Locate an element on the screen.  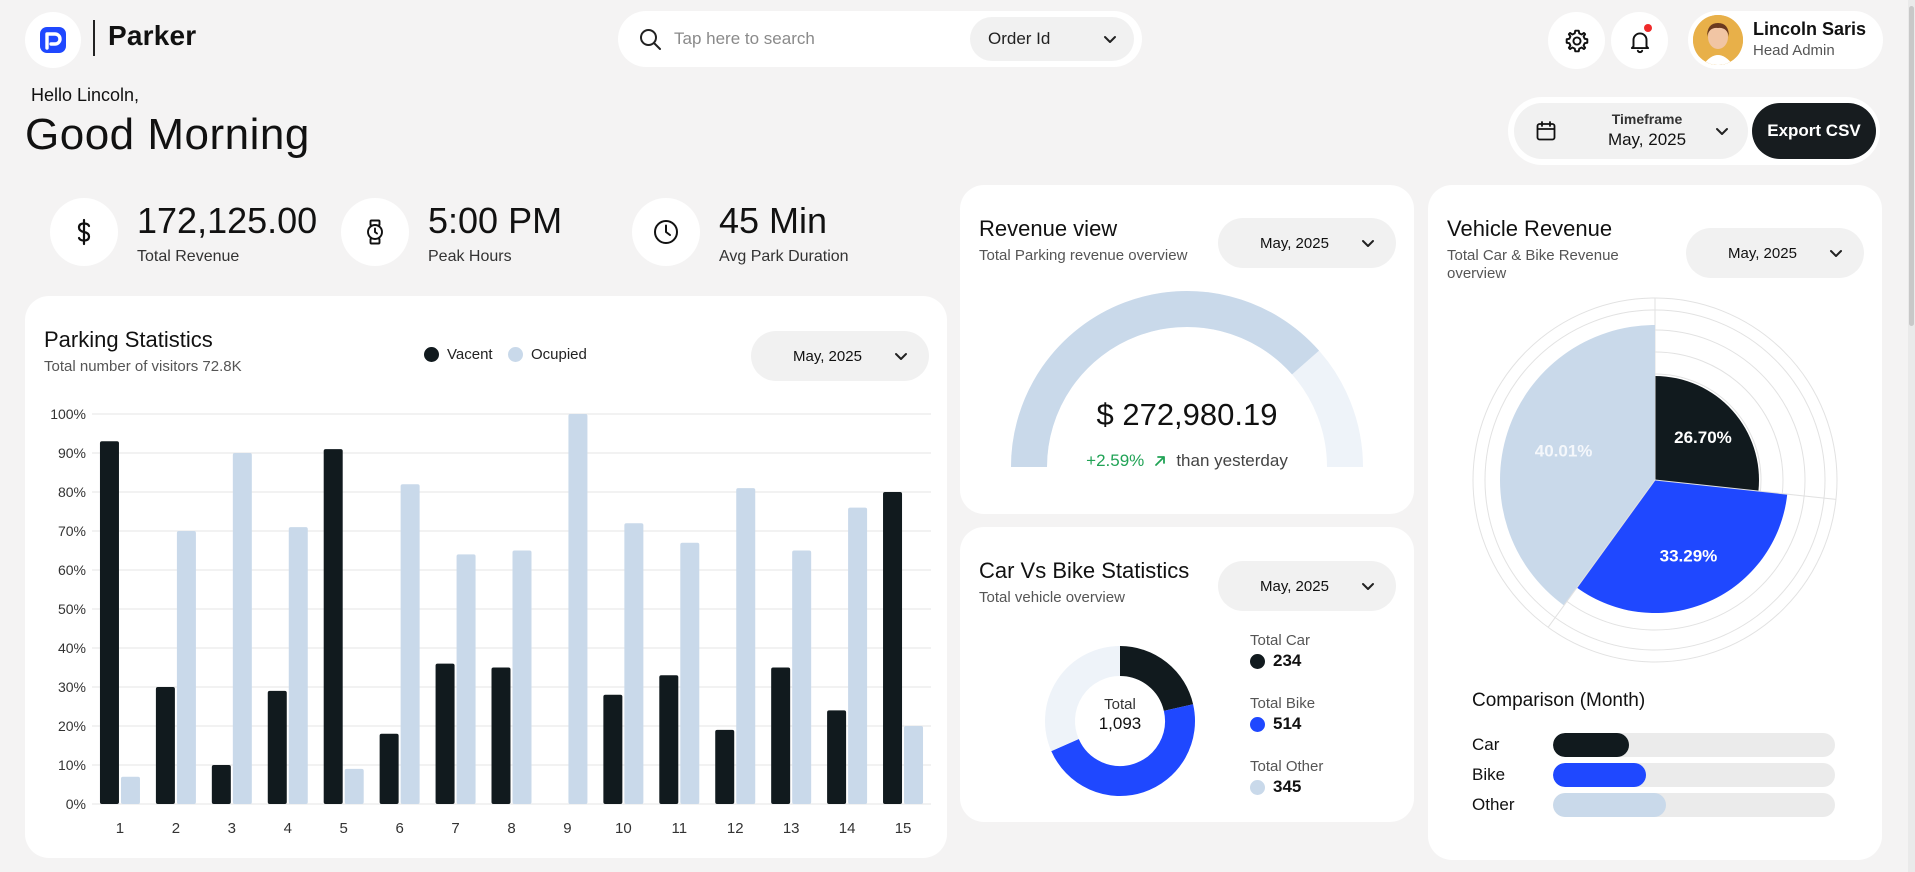
stat-value: 45 Min is located at coordinates (773, 220).